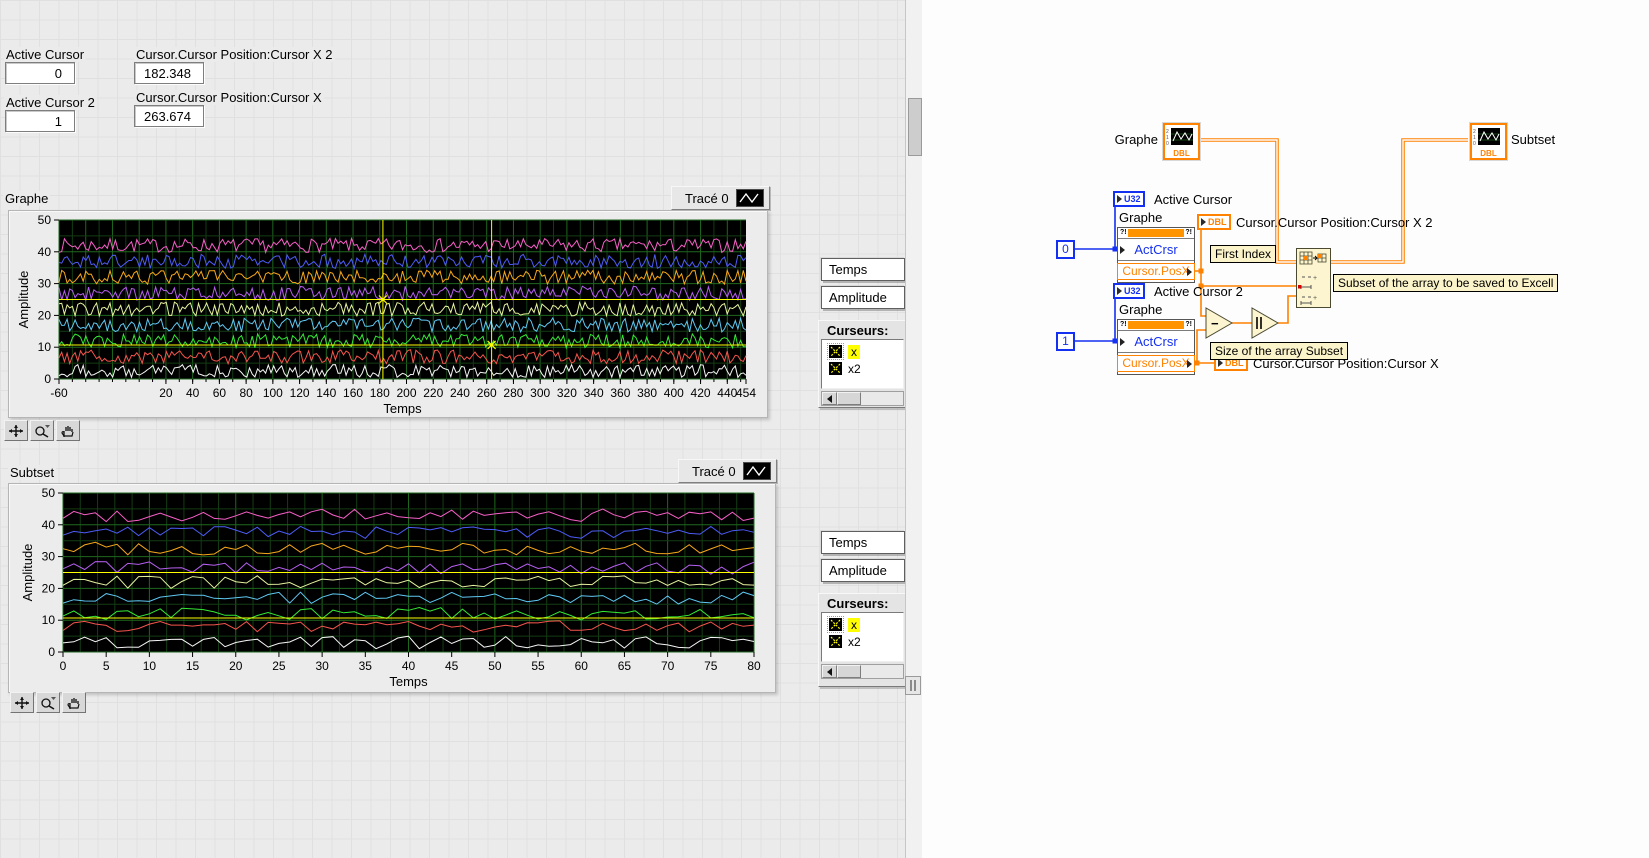  I want to click on svg-text: 380, so click(647, 393).